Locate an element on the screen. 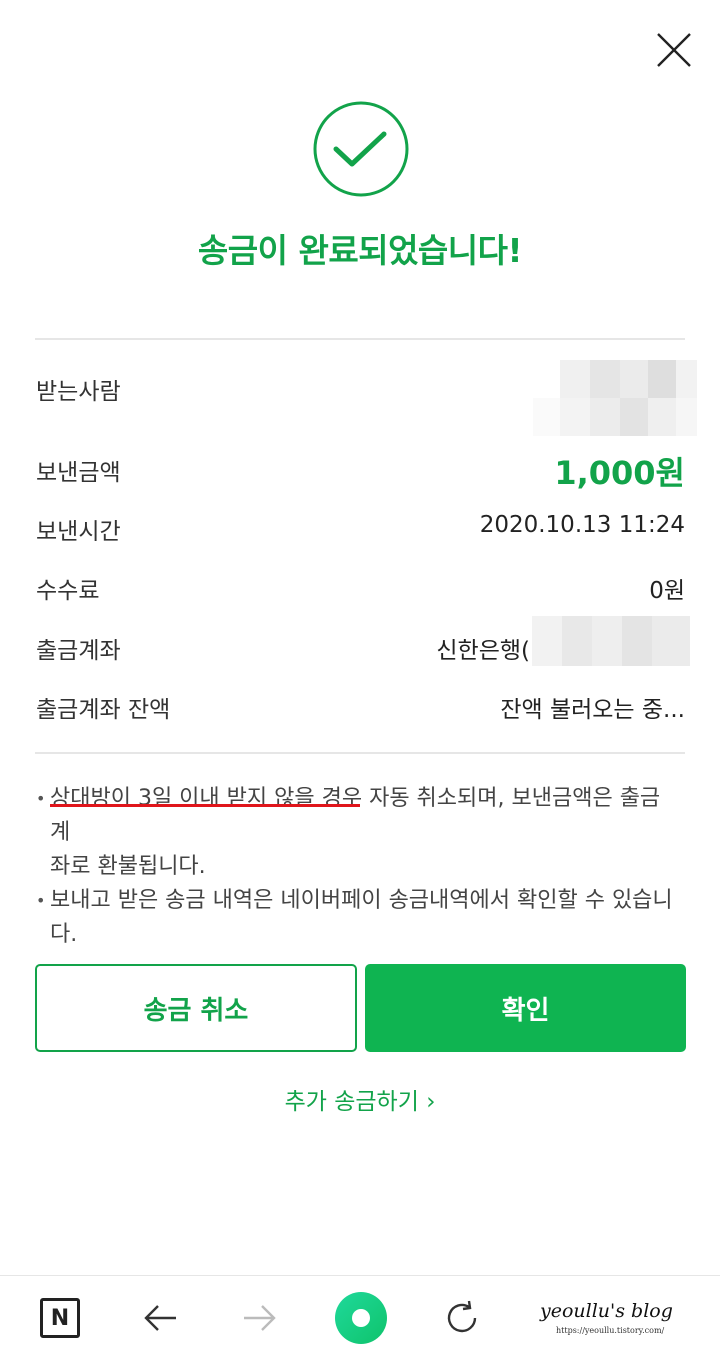  amount-value: 1,000원 is located at coordinates (619, 473).